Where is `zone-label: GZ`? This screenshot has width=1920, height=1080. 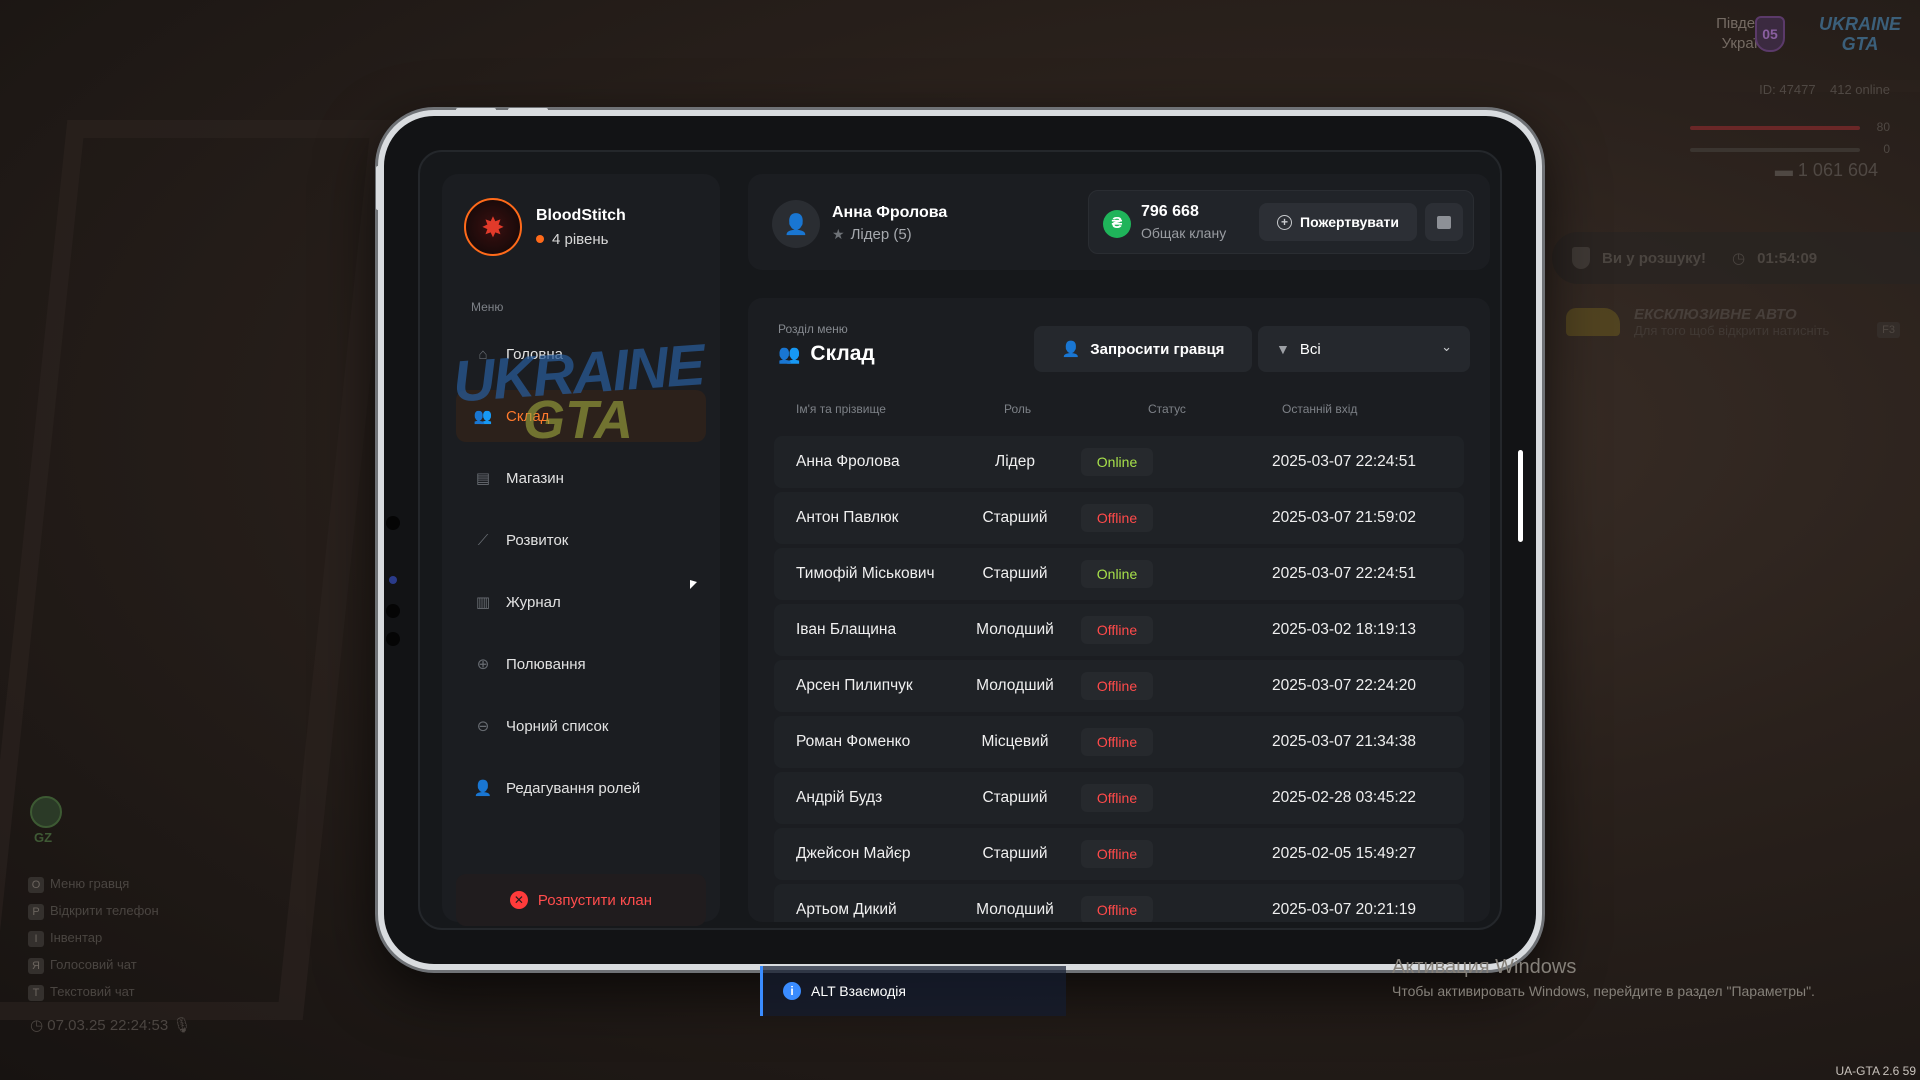 zone-label: GZ is located at coordinates (43, 837).